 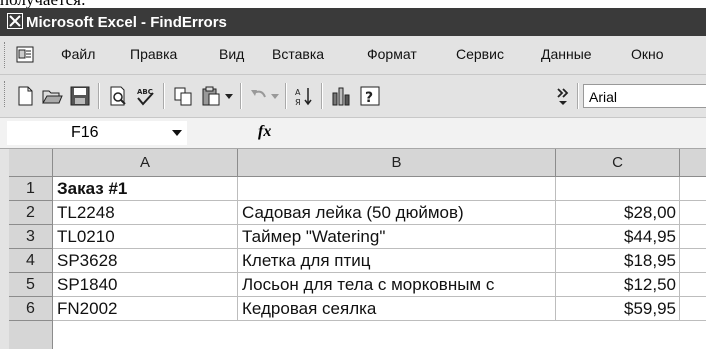 I want to click on cell-a1: Заказ #1, so click(x=145, y=189).